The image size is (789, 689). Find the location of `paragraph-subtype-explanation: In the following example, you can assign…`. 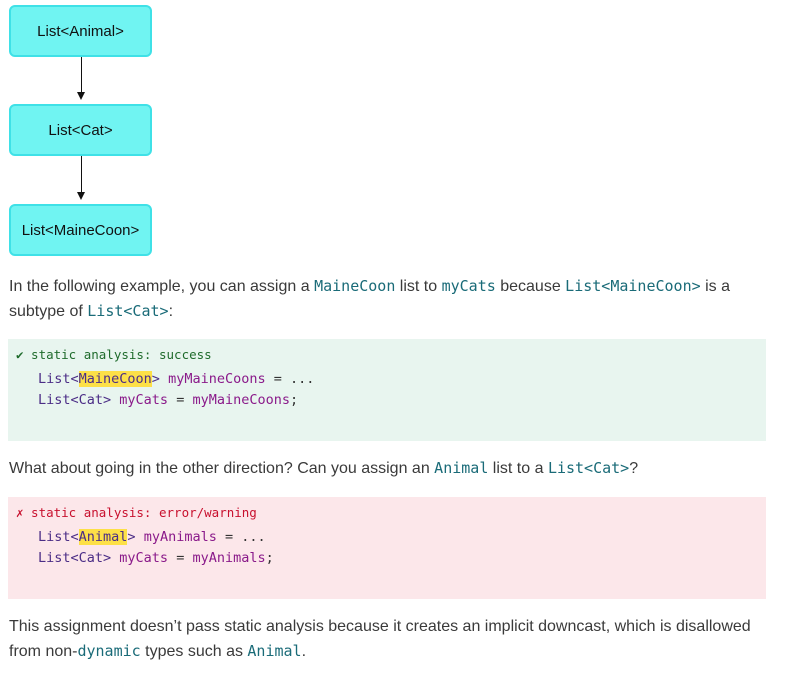

paragraph-subtype-explanation: In the following example, you can assign… is located at coordinates (389, 299).